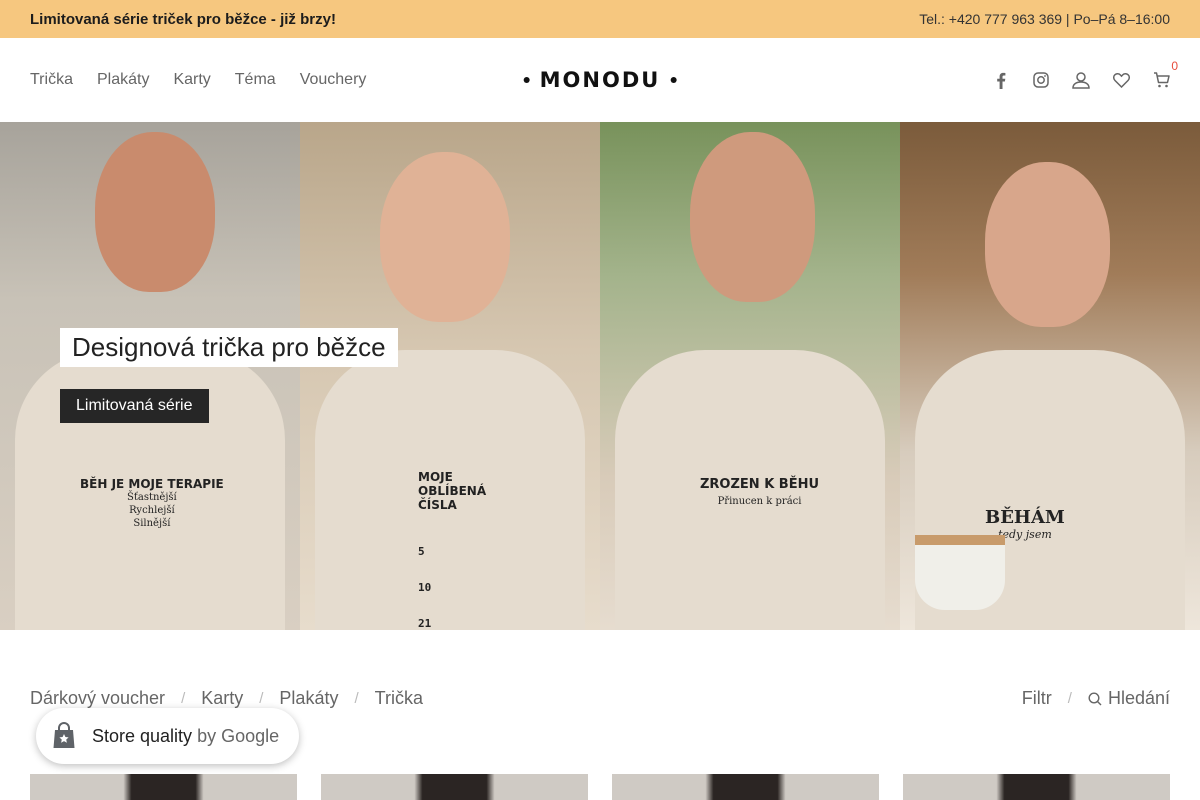 This screenshot has height=800, width=1200. What do you see at coordinates (1037, 698) in the screenshot?
I see `filter-button: Filtr` at bounding box center [1037, 698].